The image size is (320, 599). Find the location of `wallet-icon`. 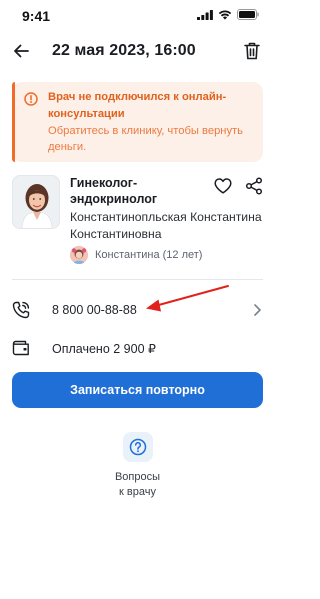

wallet-icon is located at coordinates (20, 348).